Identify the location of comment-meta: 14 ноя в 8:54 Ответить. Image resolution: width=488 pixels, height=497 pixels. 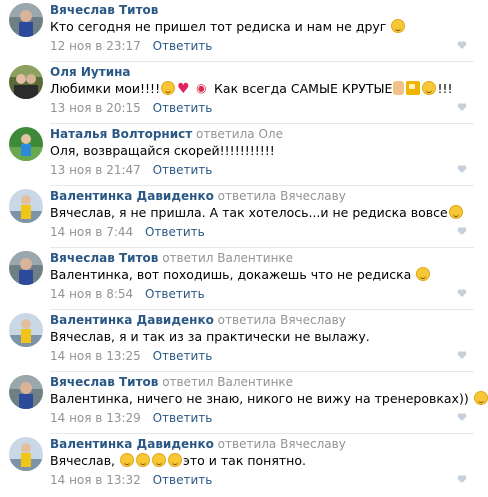
(127, 294).